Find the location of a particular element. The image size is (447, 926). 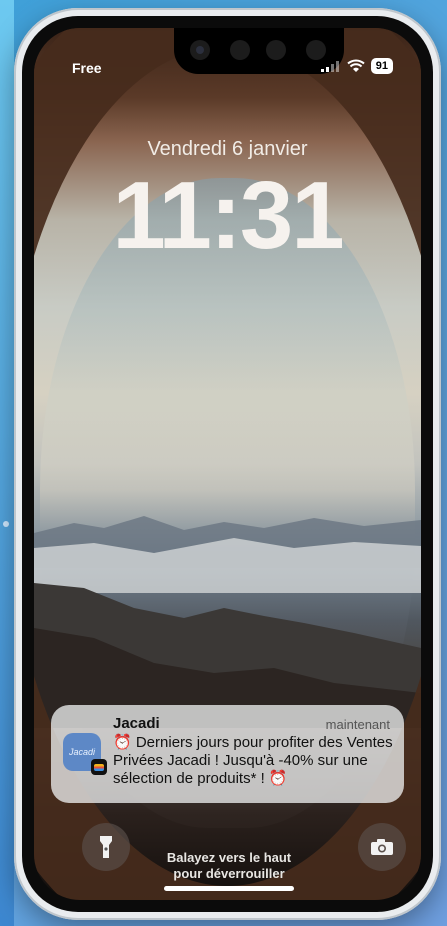

lock-date: Vendredi 6 janvier is located at coordinates (227, 149).